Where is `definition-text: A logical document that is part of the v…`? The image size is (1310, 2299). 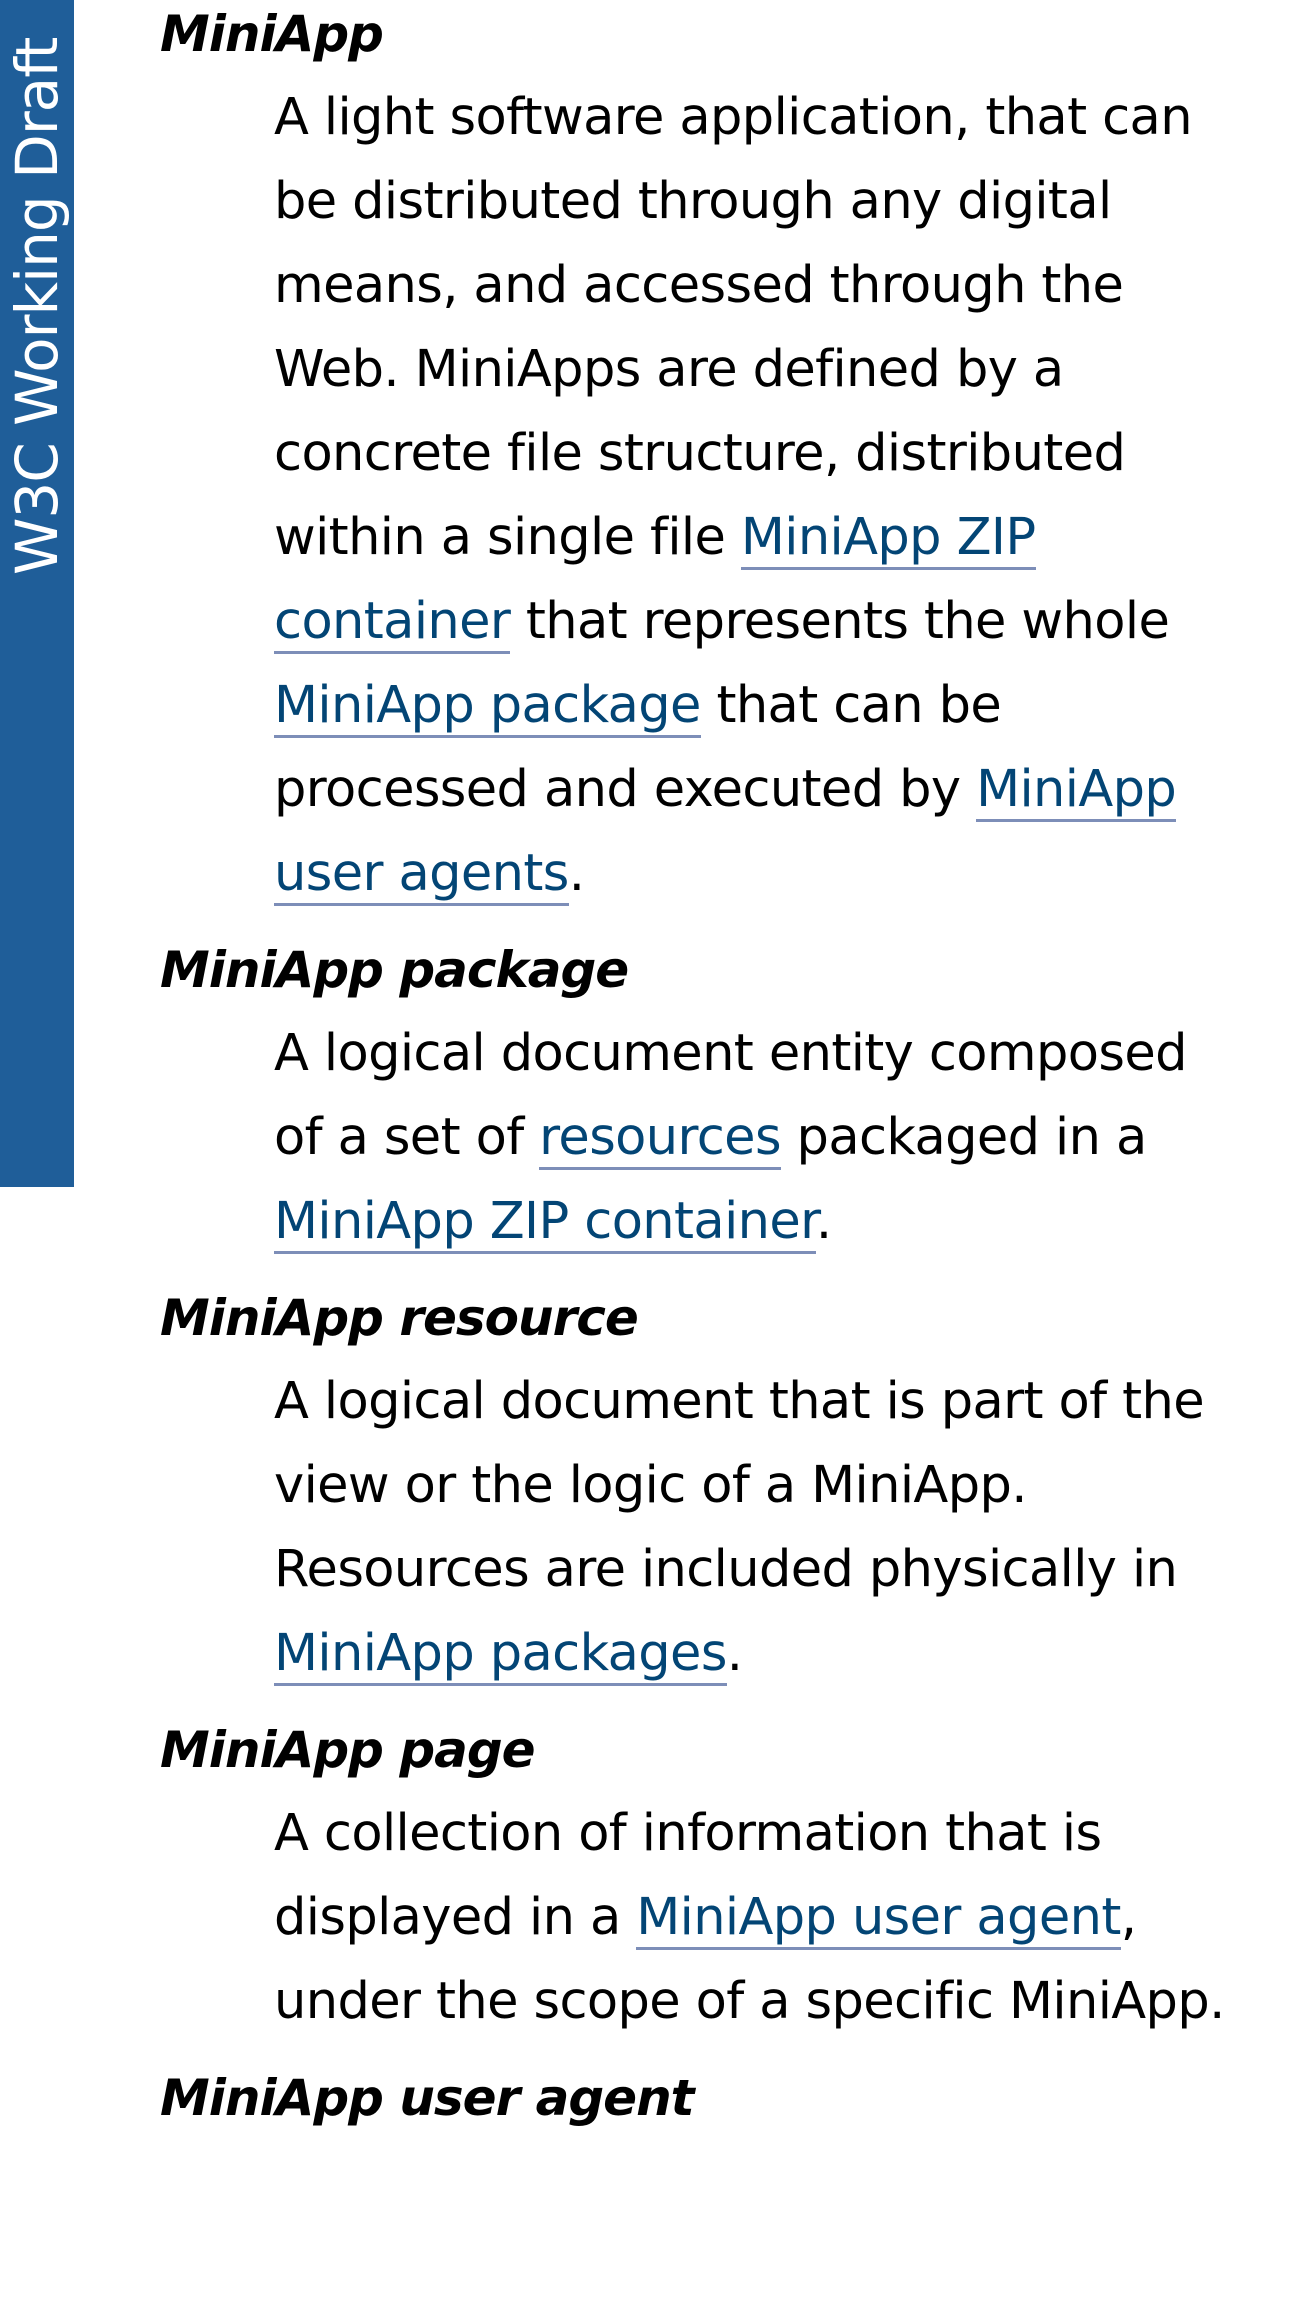 definition-text: A logical document that is part of the v… is located at coordinates (739, 1485).